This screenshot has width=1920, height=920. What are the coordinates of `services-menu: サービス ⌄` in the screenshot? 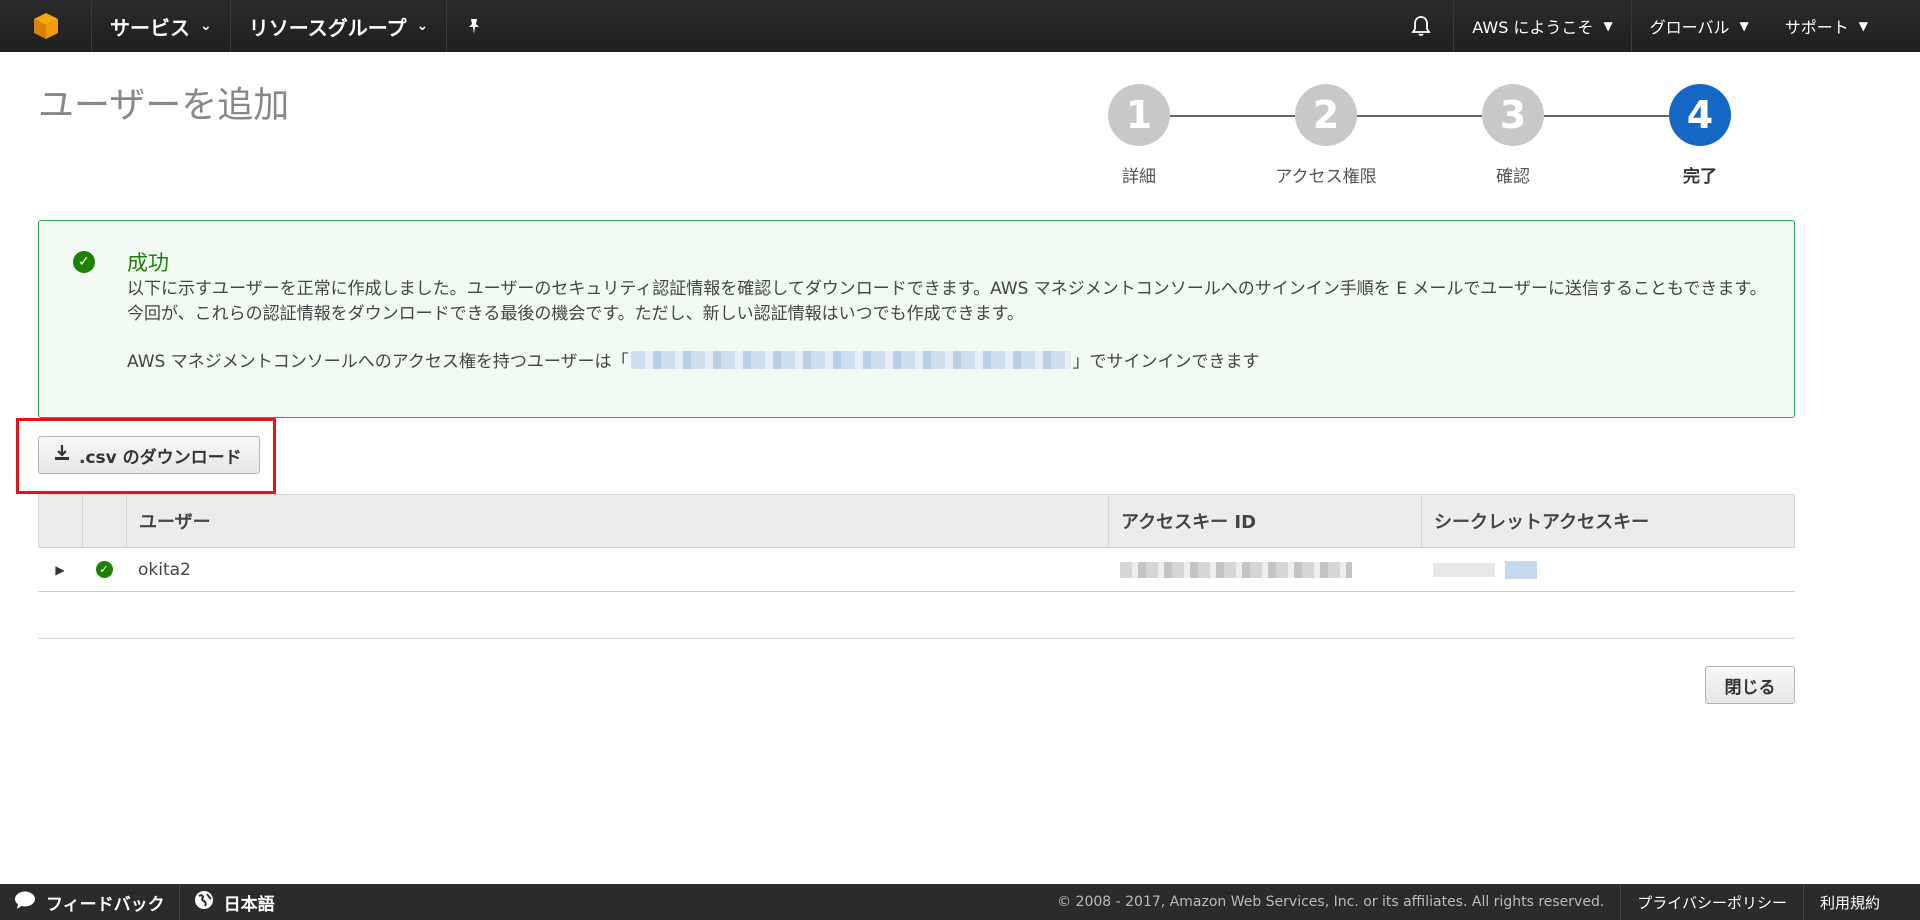 It's located at (161, 26).